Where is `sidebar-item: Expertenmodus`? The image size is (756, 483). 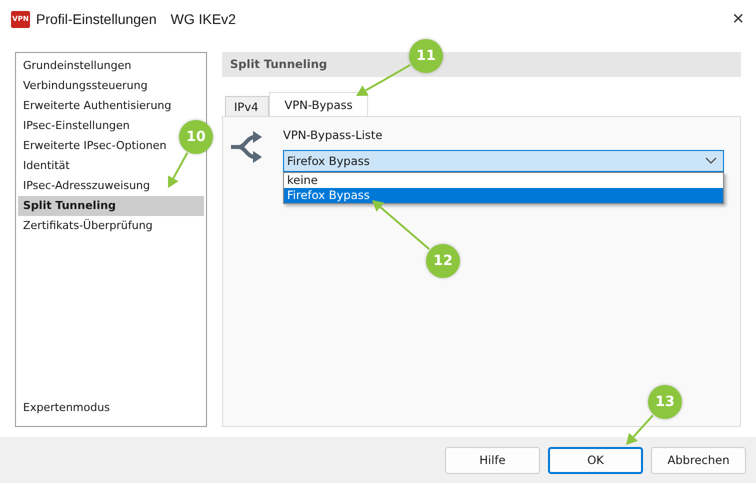
sidebar-item: Expertenmodus is located at coordinates (111, 408).